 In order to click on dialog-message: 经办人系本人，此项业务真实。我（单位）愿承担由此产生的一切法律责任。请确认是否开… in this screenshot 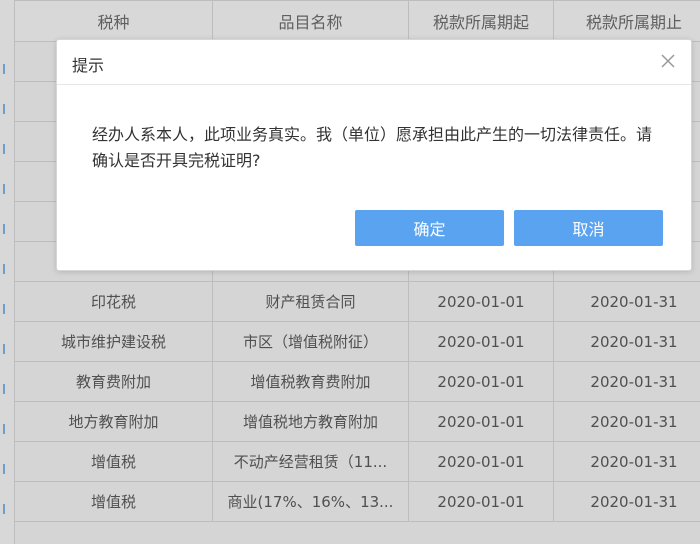, I will do `click(372, 147)`.